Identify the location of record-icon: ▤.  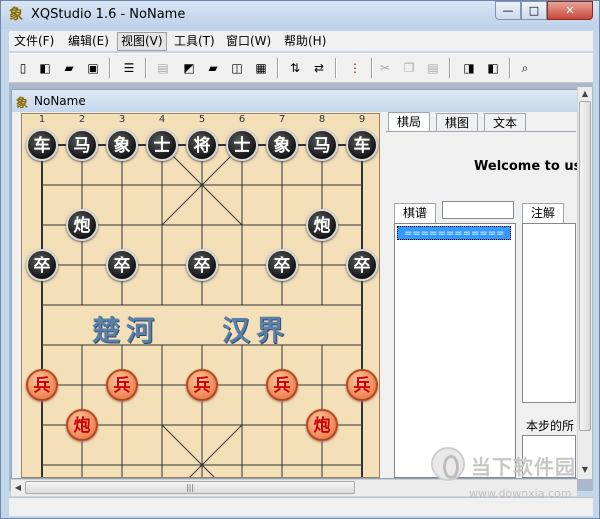
(163, 68).